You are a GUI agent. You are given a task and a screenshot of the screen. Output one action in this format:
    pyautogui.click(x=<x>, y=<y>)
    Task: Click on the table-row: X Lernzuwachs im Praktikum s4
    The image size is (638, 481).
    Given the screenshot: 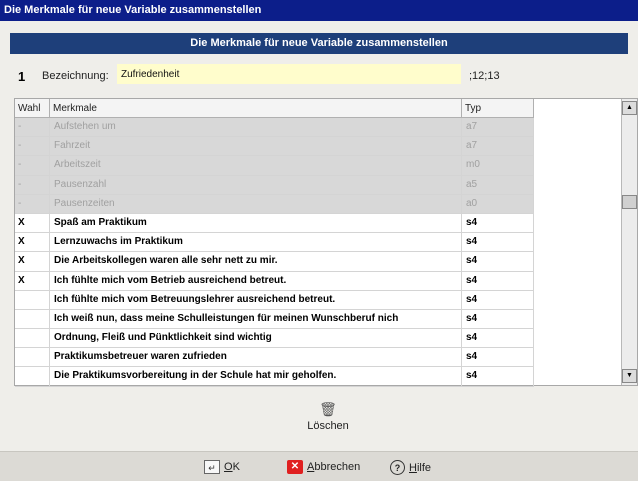 What is the action you would take?
    pyautogui.click(x=274, y=243)
    